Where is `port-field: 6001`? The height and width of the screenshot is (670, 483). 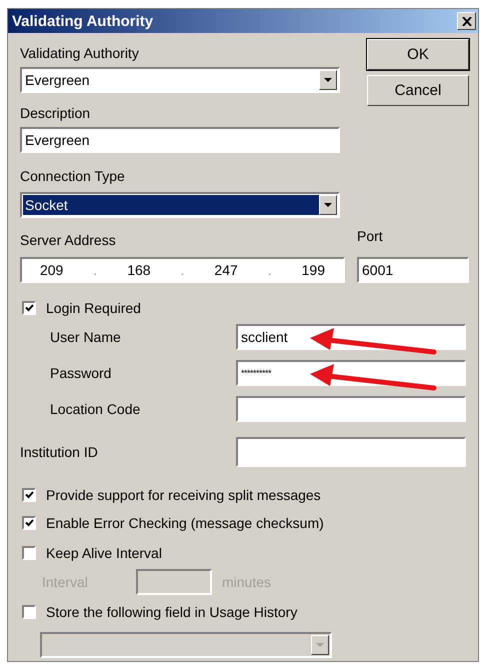
port-field: 6001 is located at coordinates (413, 270).